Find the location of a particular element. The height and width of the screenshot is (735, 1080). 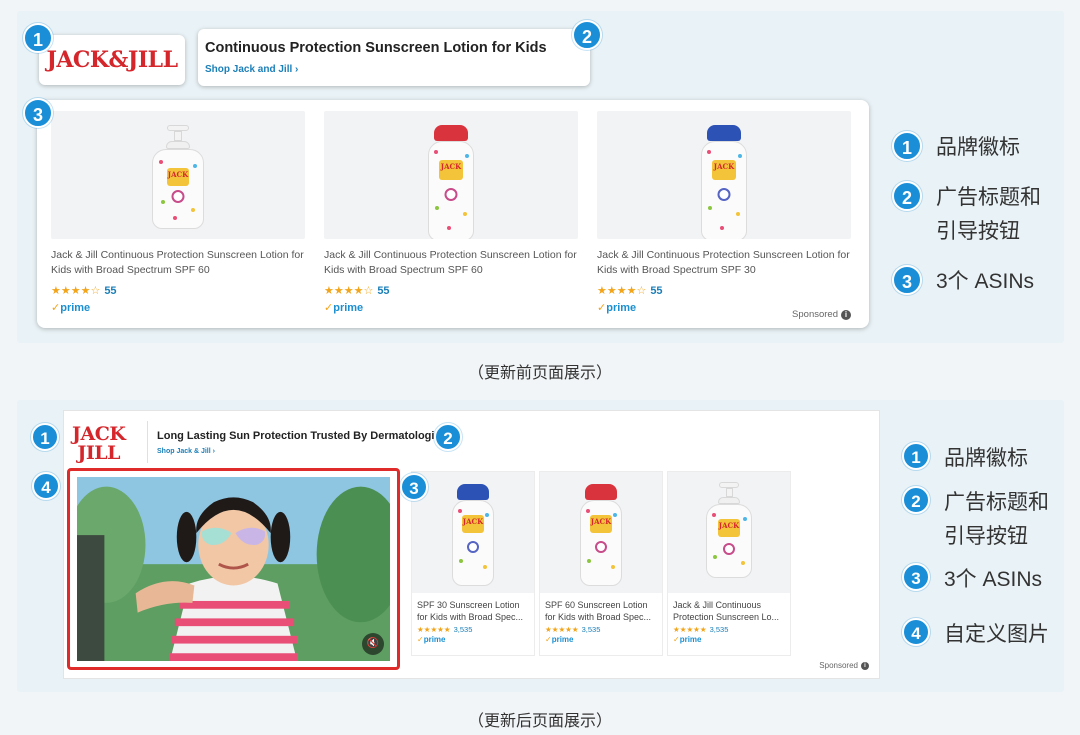

mute-icon: 🔇 is located at coordinates (373, 644).